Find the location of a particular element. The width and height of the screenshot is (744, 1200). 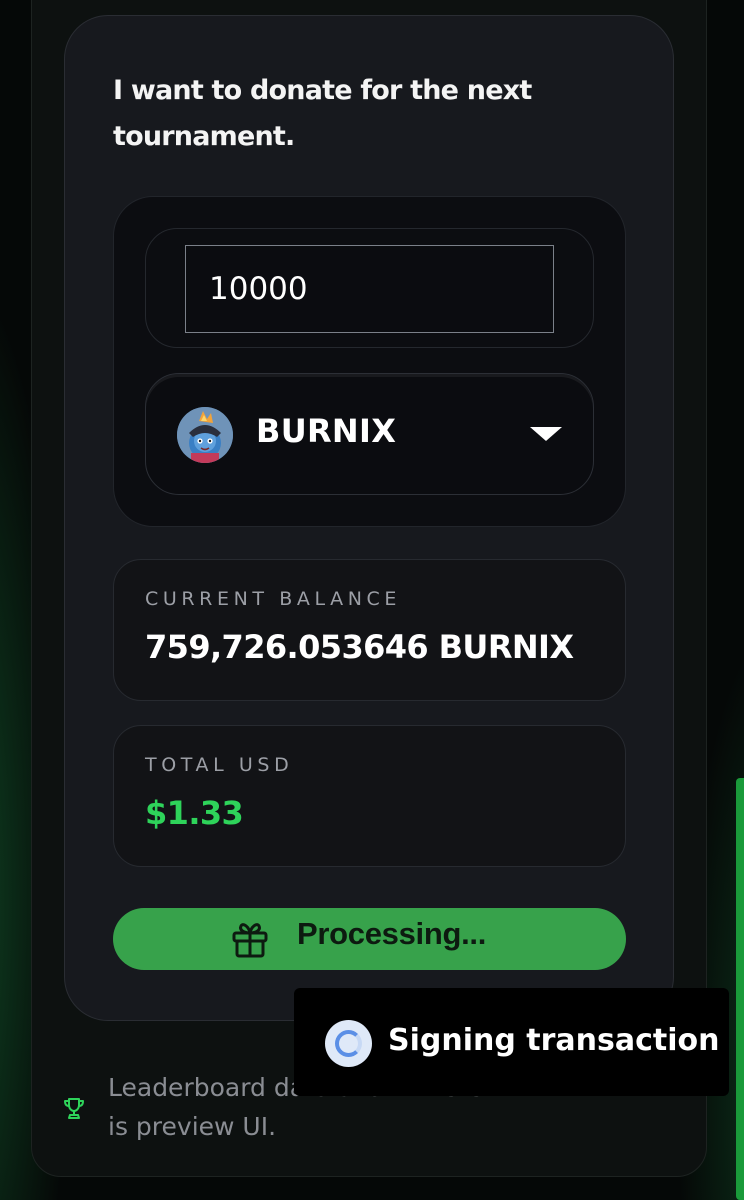

trophy-icon is located at coordinates (74, 1108).